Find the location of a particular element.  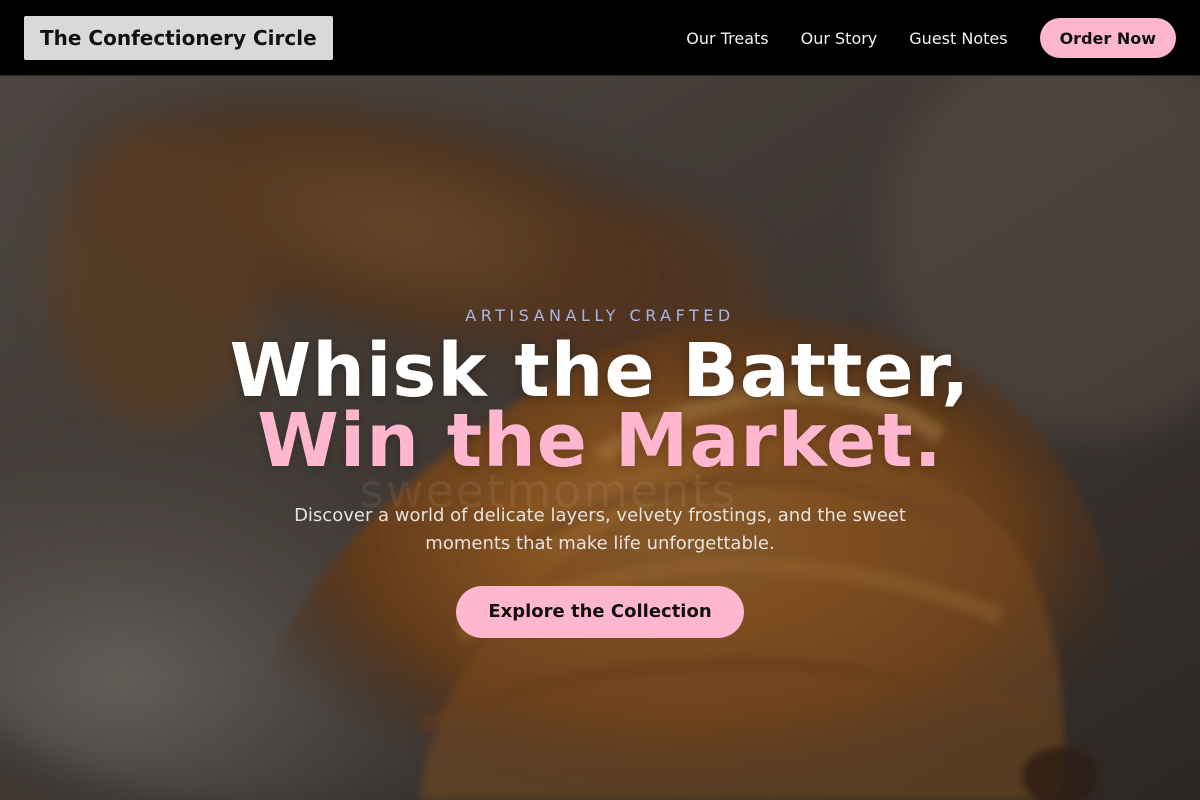

nav-link-our-story: Our Story is located at coordinates (839, 38).